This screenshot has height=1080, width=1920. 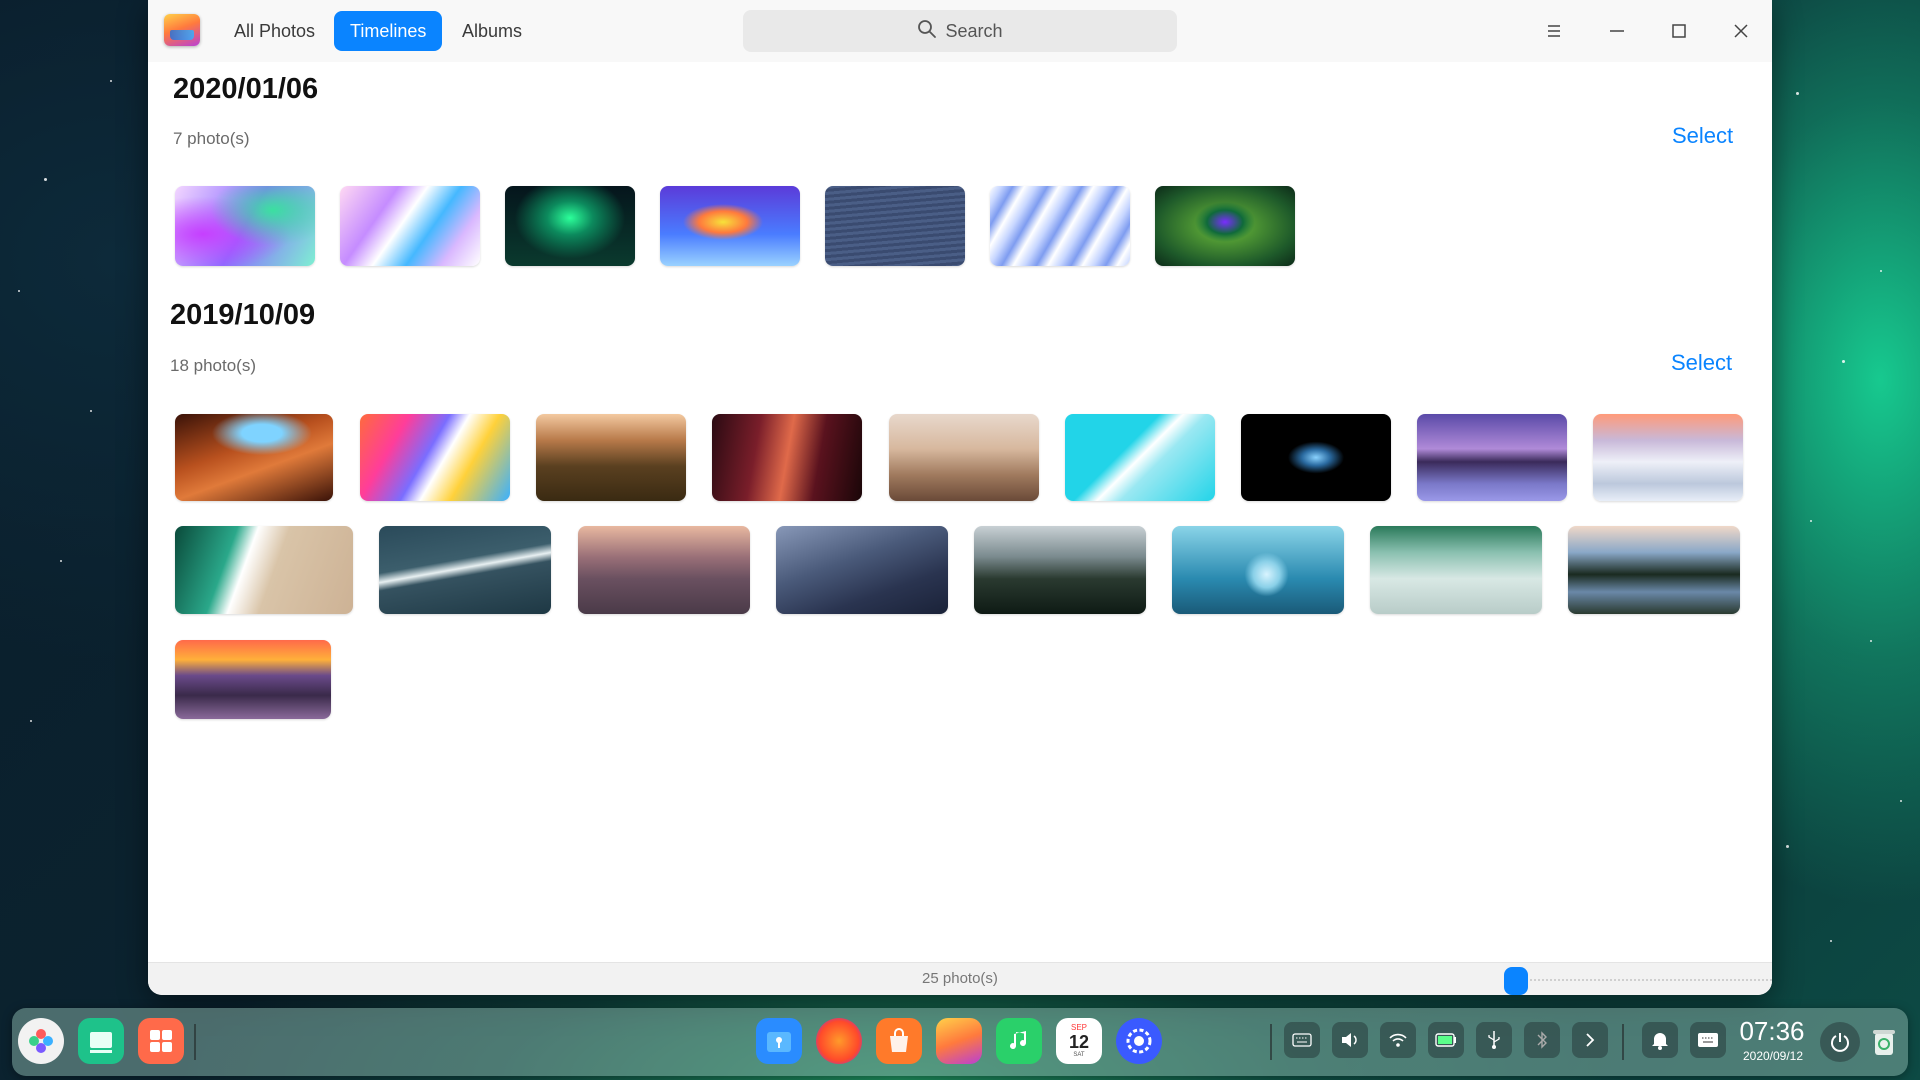 I want to click on search-icon, so click(x=927, y=31).